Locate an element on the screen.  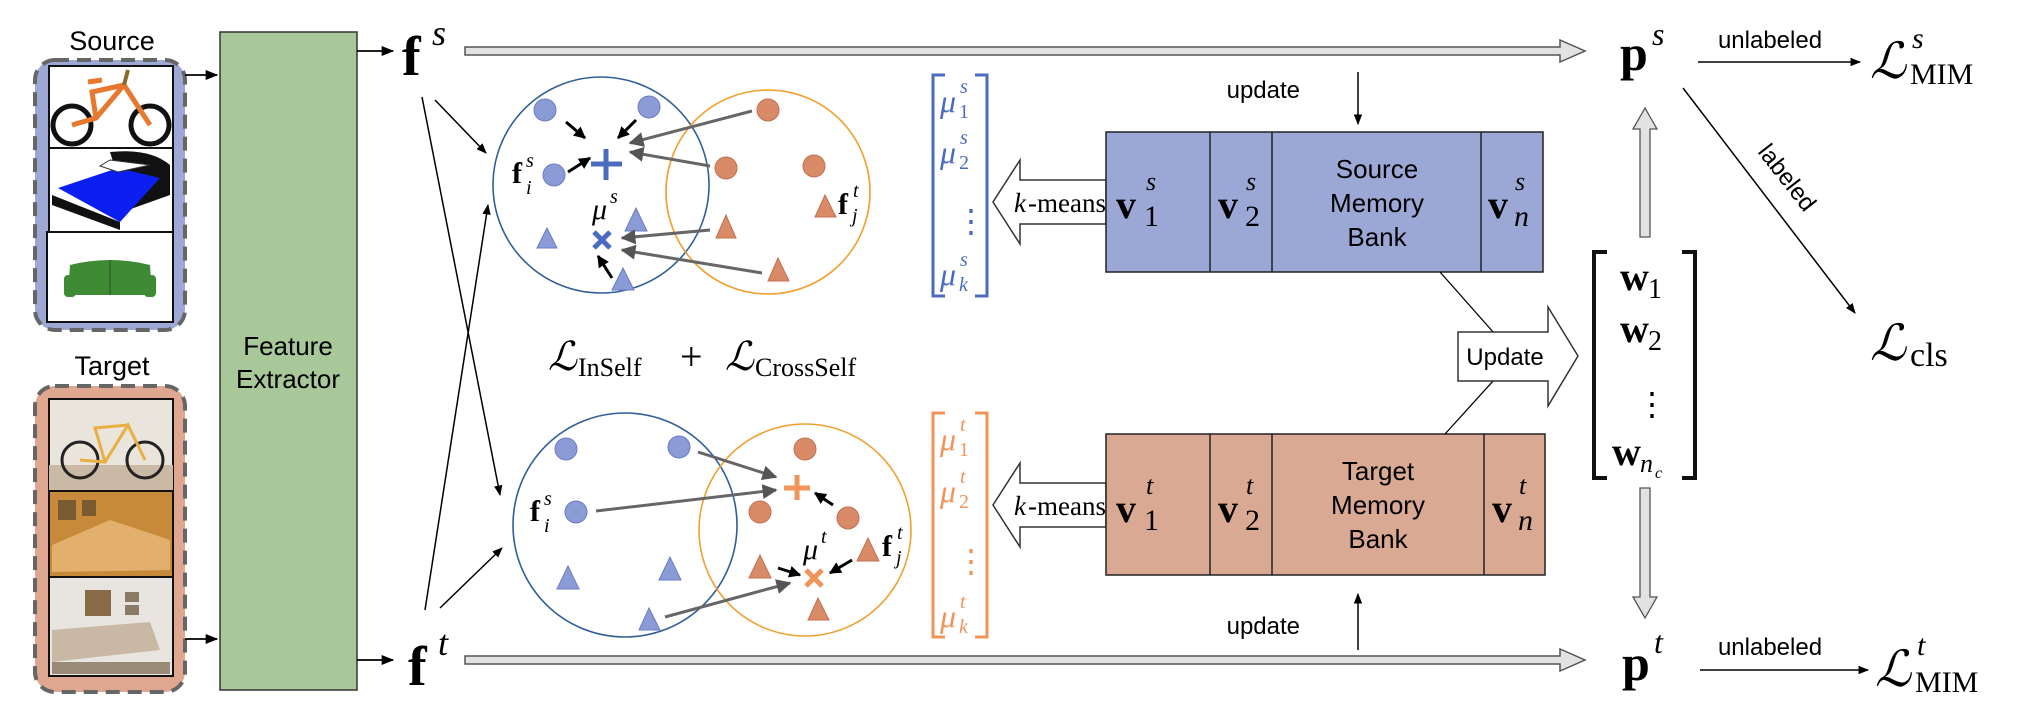
target-image-bed is located at coordinates (111, 534).